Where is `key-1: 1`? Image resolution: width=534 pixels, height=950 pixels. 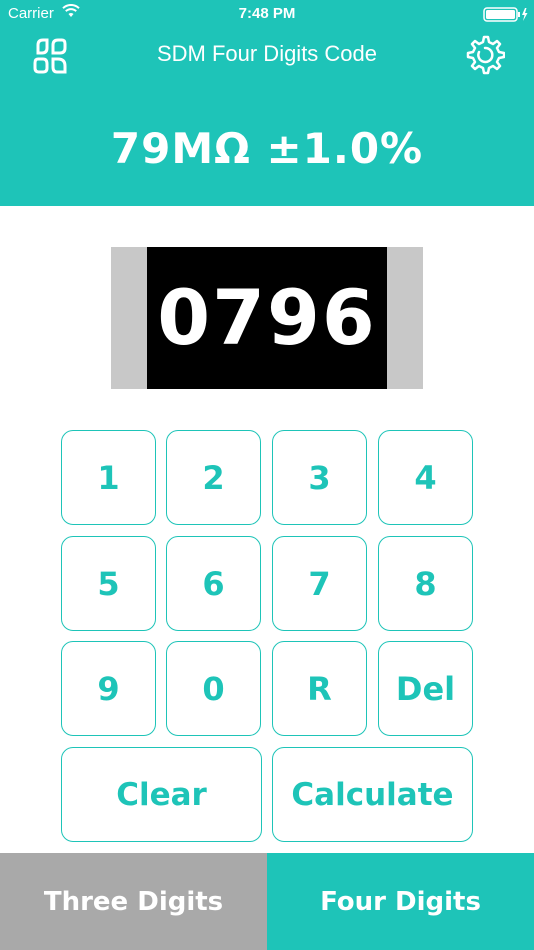 key-1: 1 is located at coordinates (108, 477).